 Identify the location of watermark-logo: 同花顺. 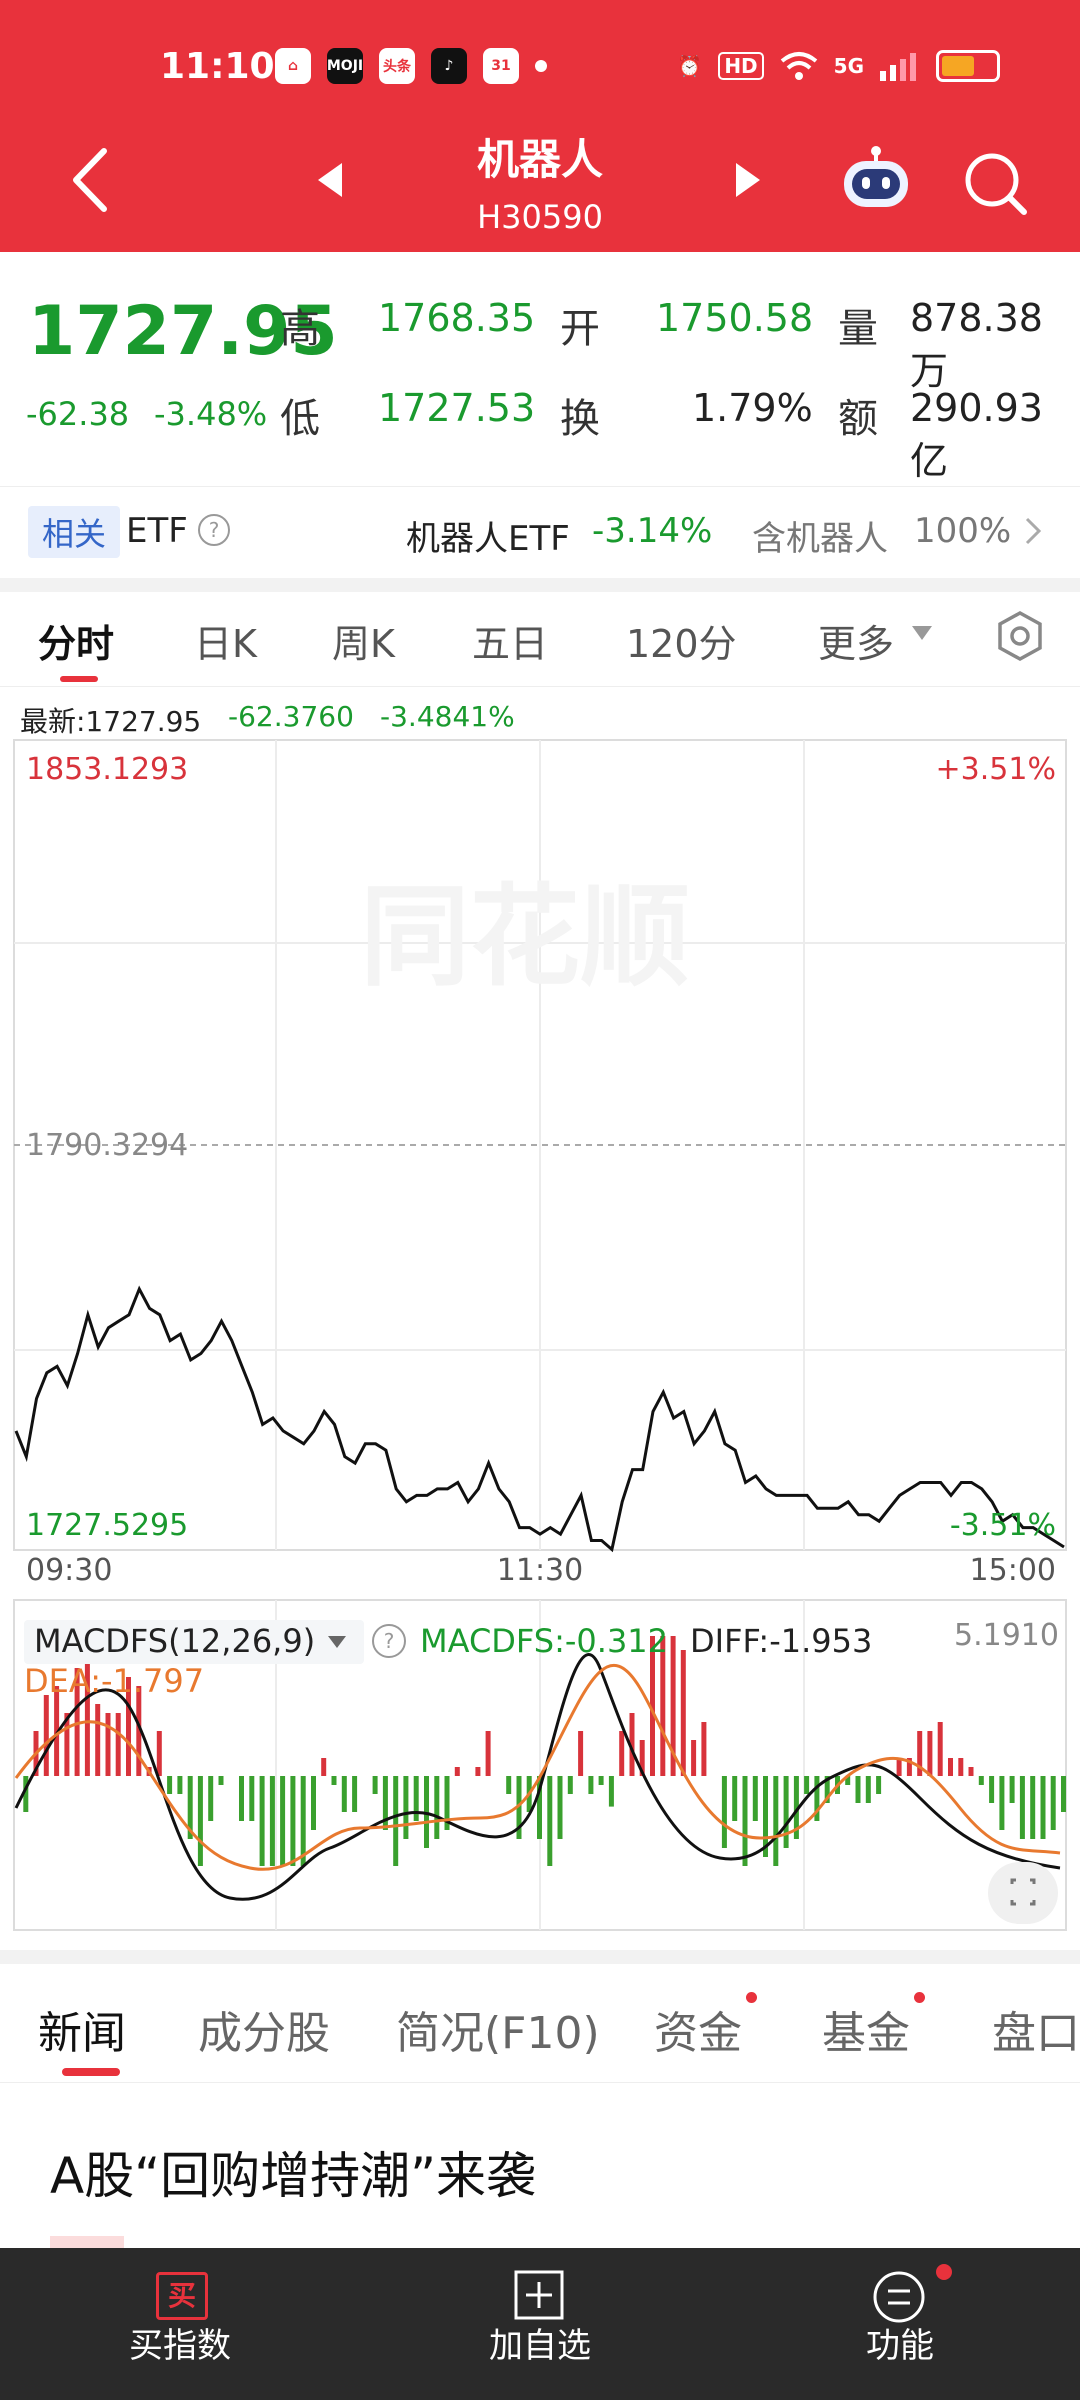
(525, 937).